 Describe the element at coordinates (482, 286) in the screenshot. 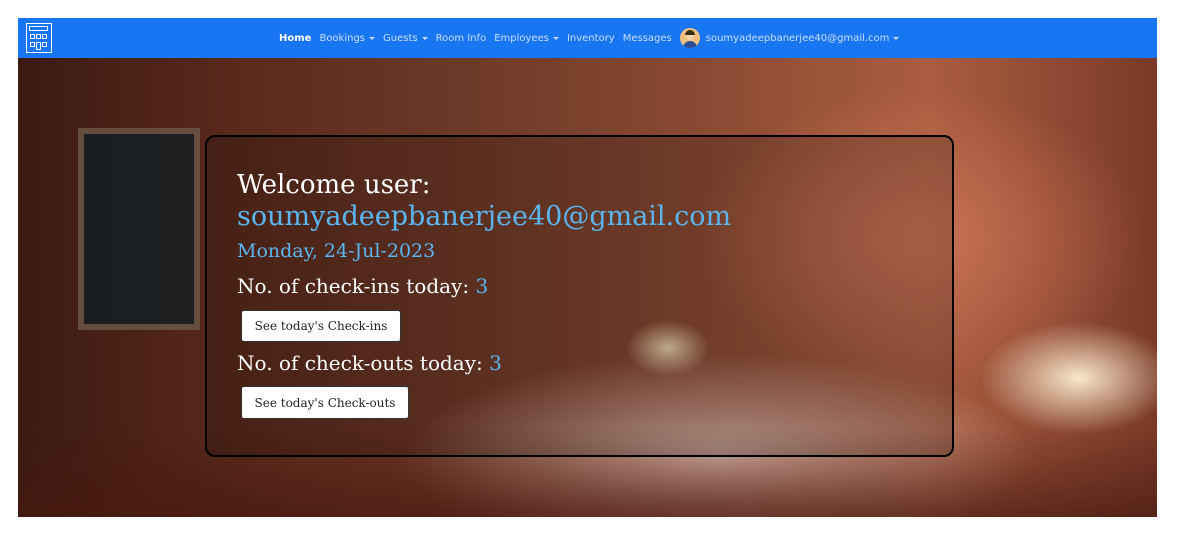

I see `checkins-count: 3` at that location.